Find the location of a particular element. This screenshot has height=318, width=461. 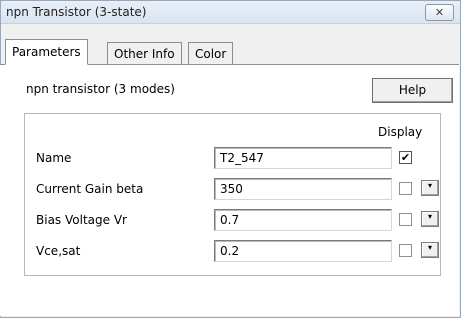

window-title: npn Transistor (3-state) is located at coordinates (76, 12).